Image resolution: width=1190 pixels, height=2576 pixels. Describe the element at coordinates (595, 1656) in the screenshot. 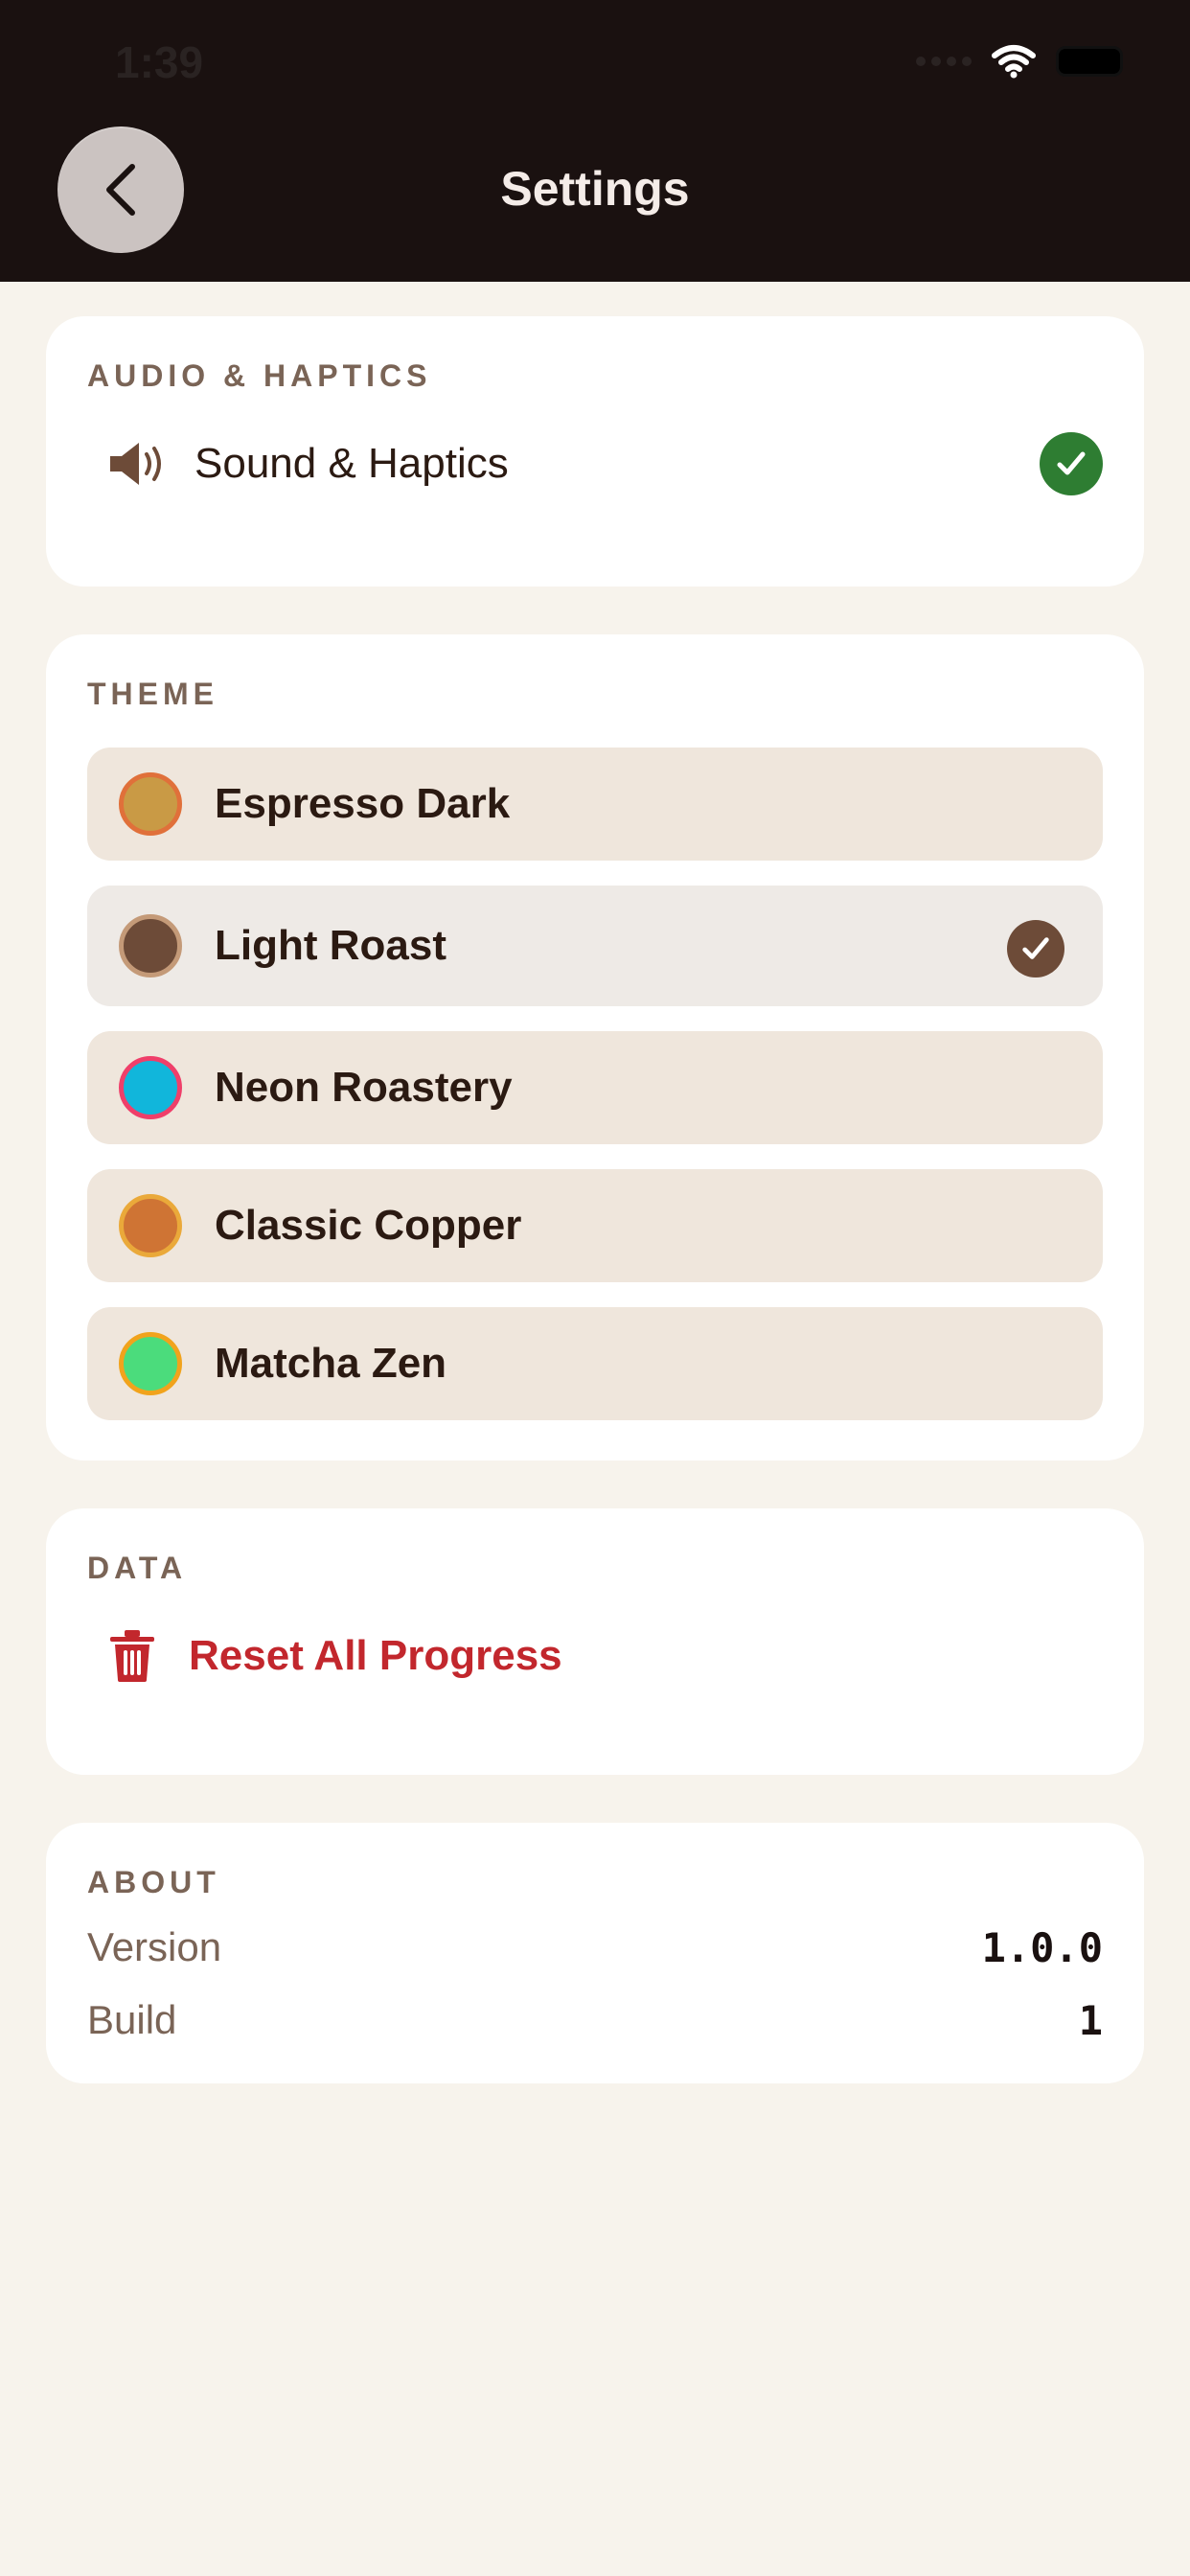

I see `reset-progress-button: Reset All Progress` at that location.